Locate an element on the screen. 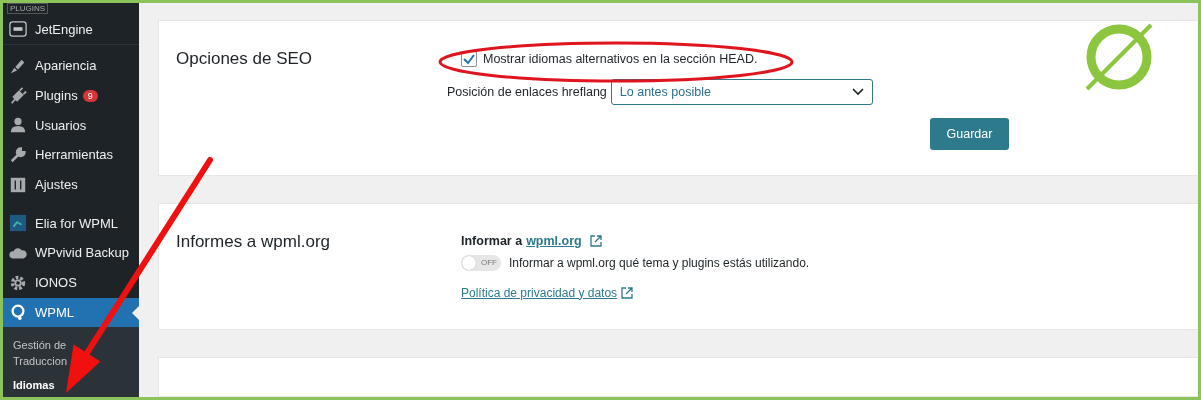  menu-item: Elia for WPML is located at coordinates (71, 223).